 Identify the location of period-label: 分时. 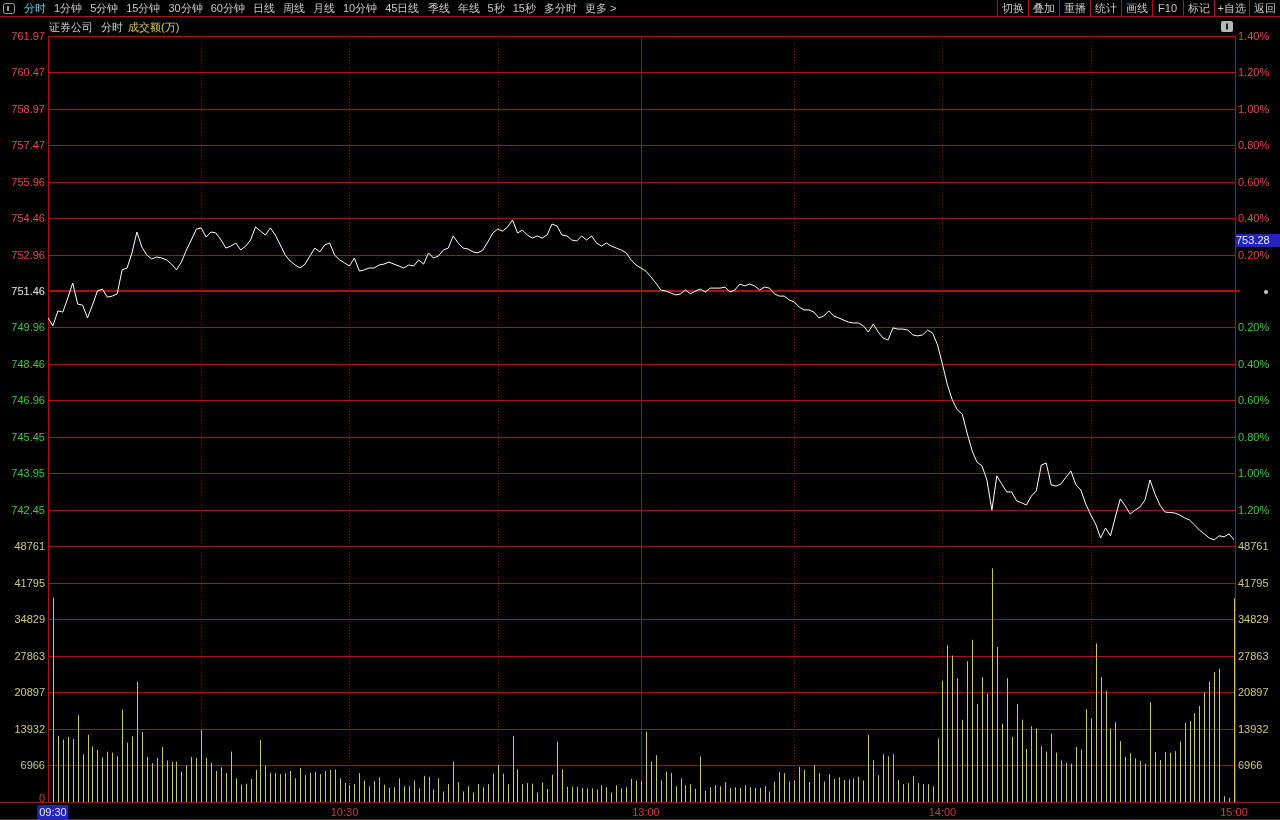
(112, 26).